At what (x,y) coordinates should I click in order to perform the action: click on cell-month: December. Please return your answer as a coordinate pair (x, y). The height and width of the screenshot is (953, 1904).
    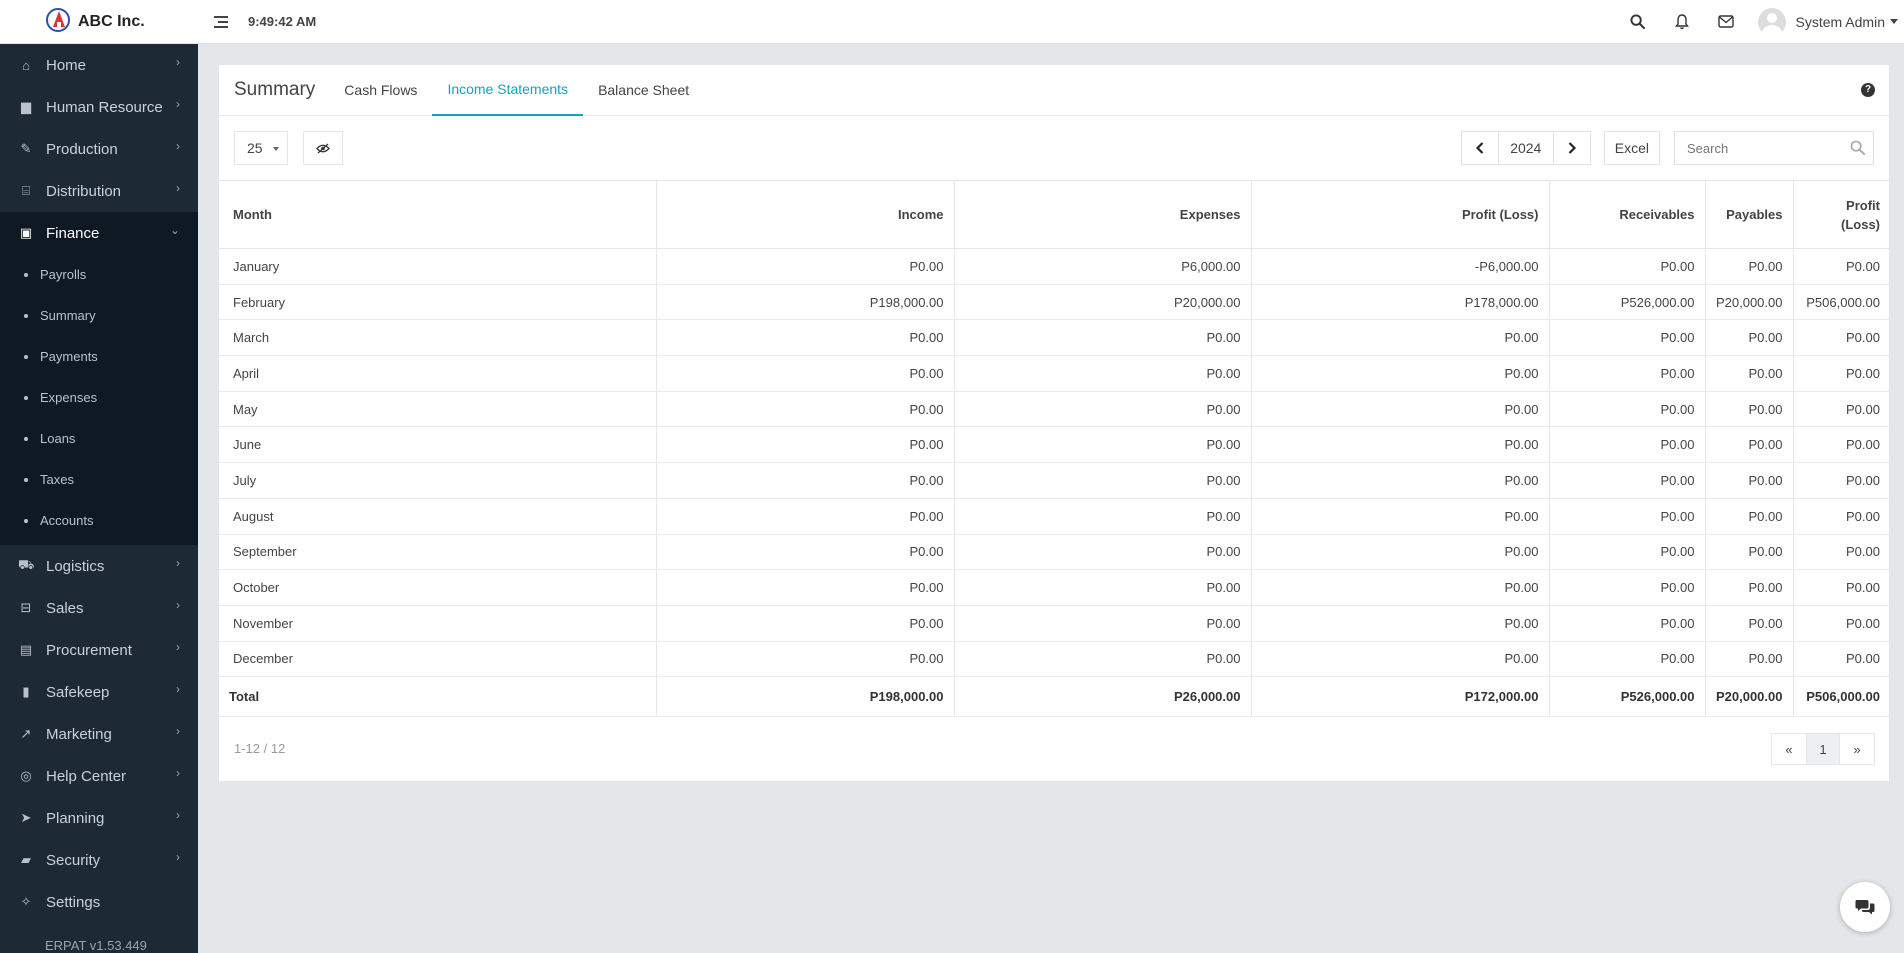
    Looking at the image, I should click on (438, 659).